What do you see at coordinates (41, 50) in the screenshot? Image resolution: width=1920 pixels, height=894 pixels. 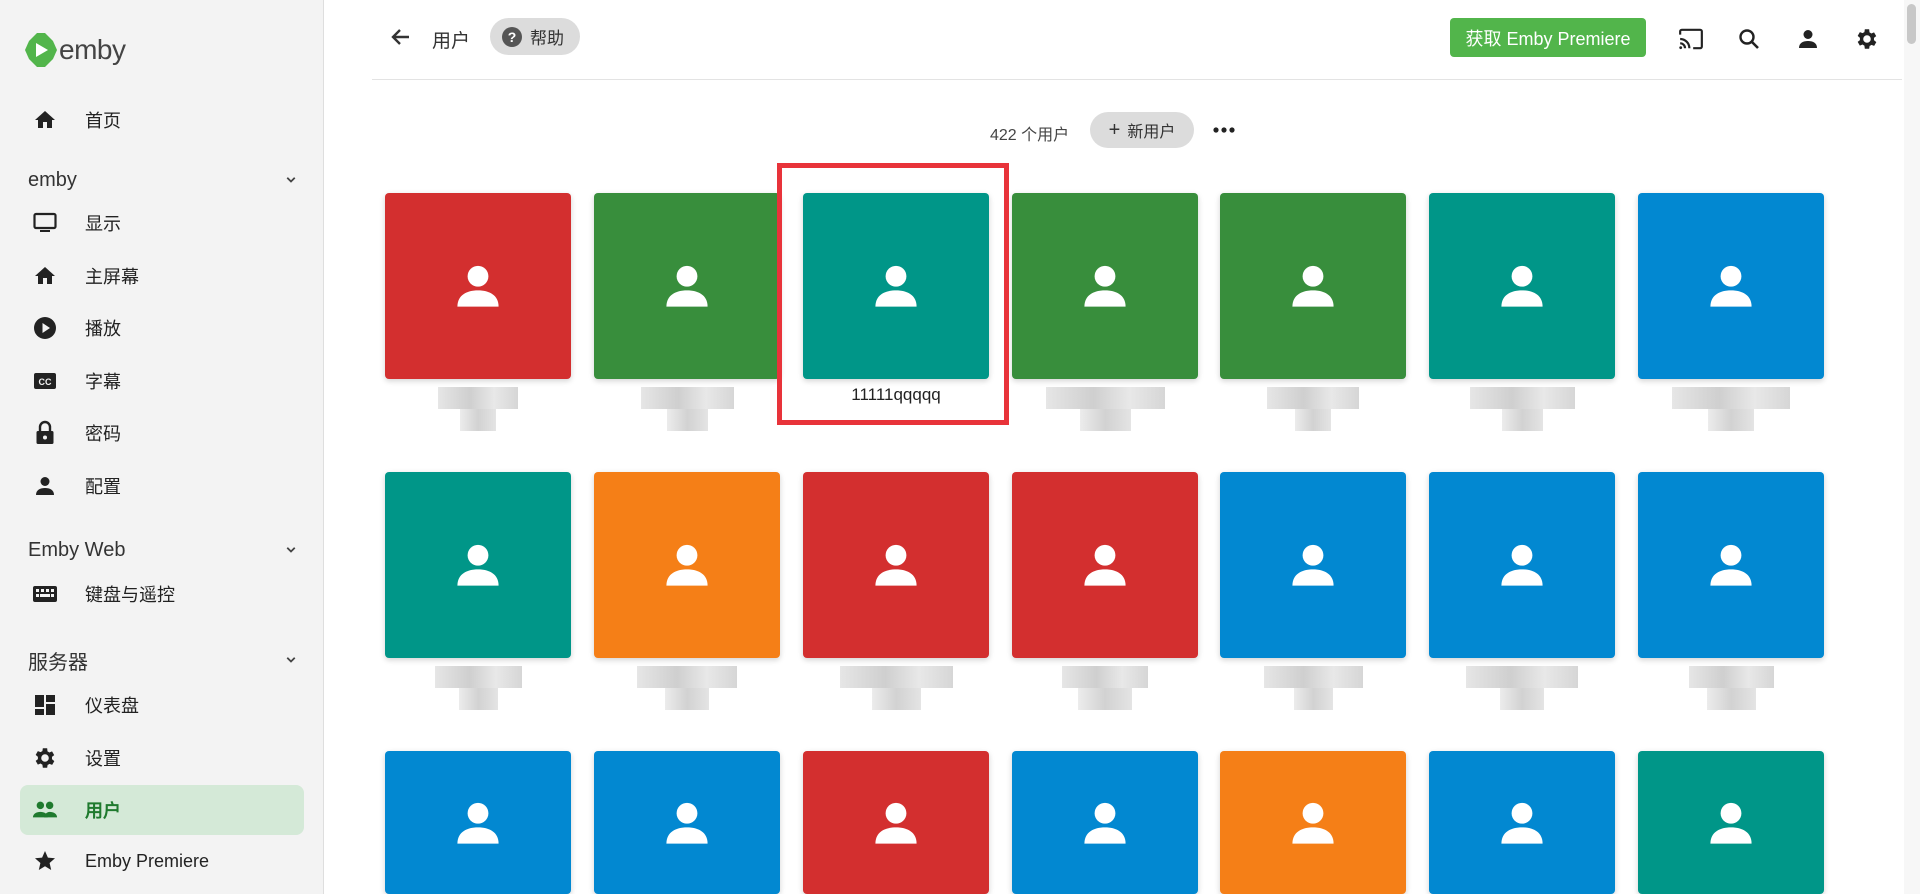 I see `emby-logo-icon` at bounding box center [41, 50].